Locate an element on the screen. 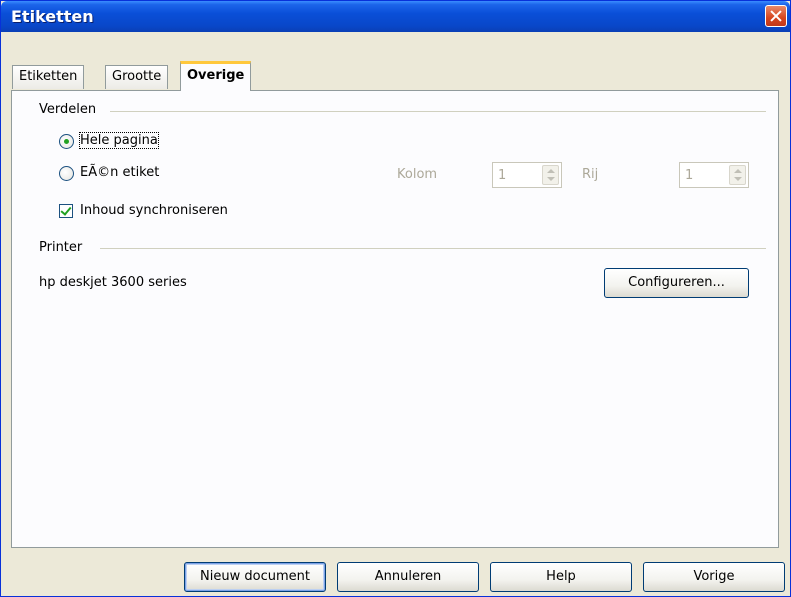 This screenshot has height=597, width=791. kolom-spin-buttons is located at coordinates (550, 175).